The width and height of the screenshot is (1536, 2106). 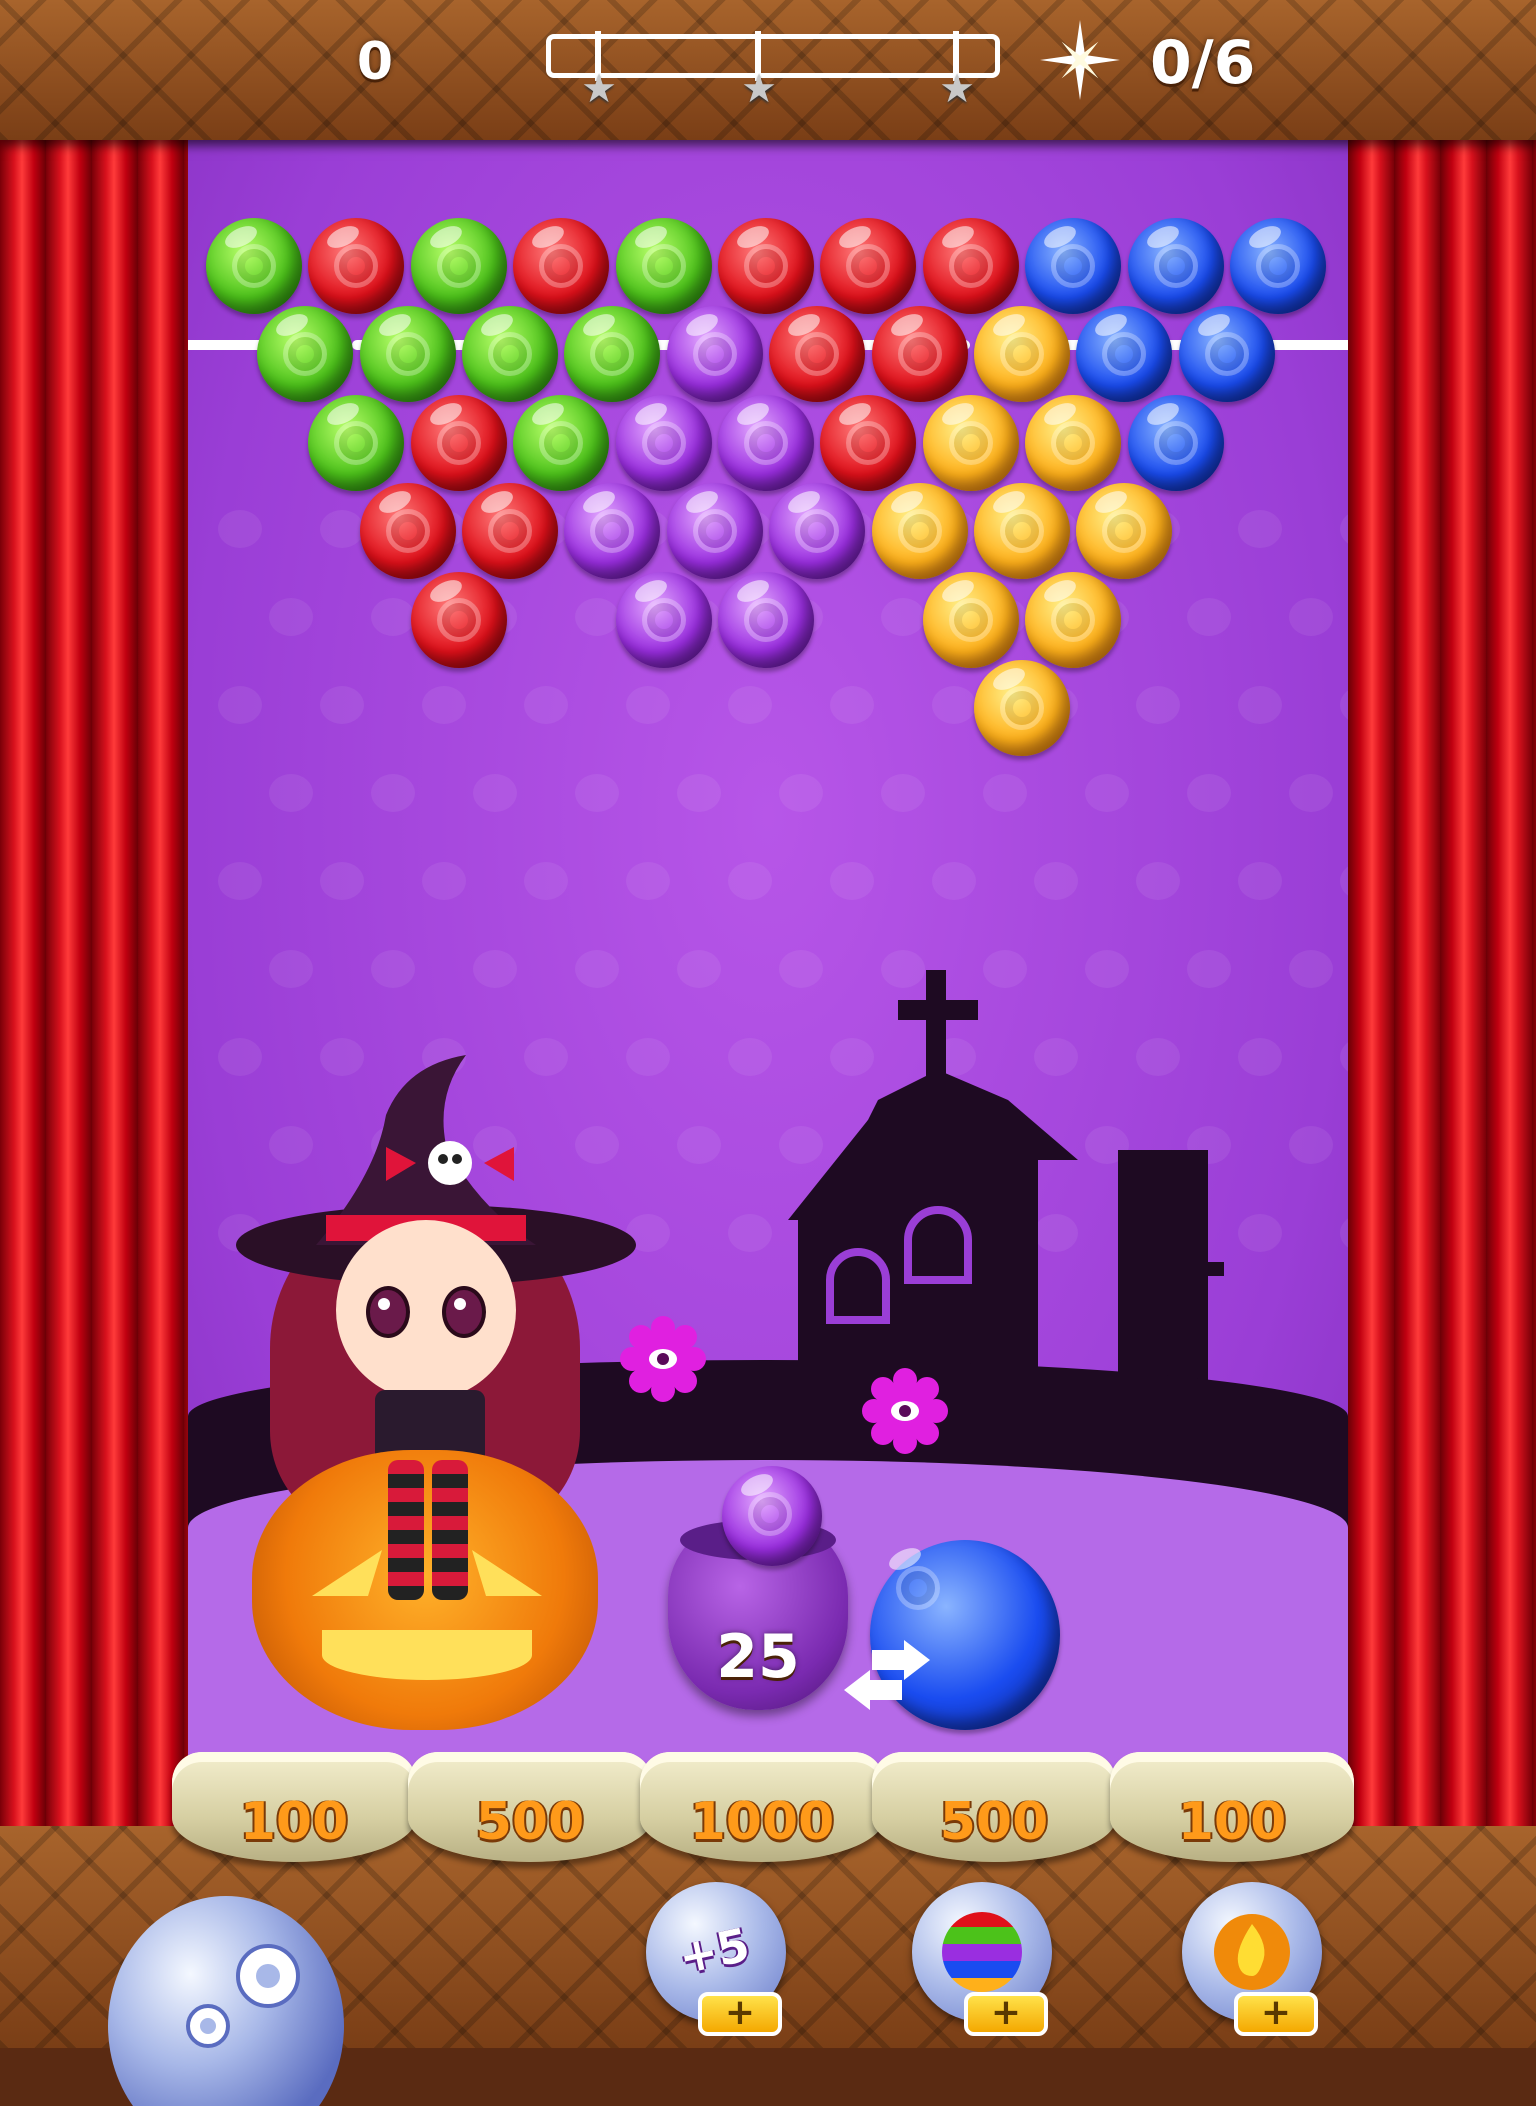 I want to click on shots-remaining: 25, so click(x=758, y=1657).